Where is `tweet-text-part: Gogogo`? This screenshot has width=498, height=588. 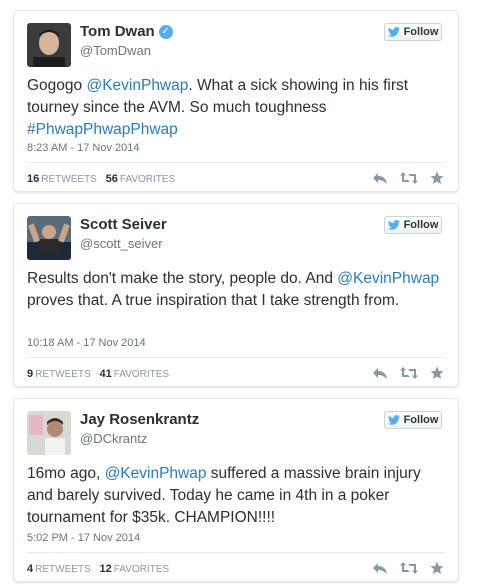 tweet-text-part: Gogogo is located at coordinates (57, 85).